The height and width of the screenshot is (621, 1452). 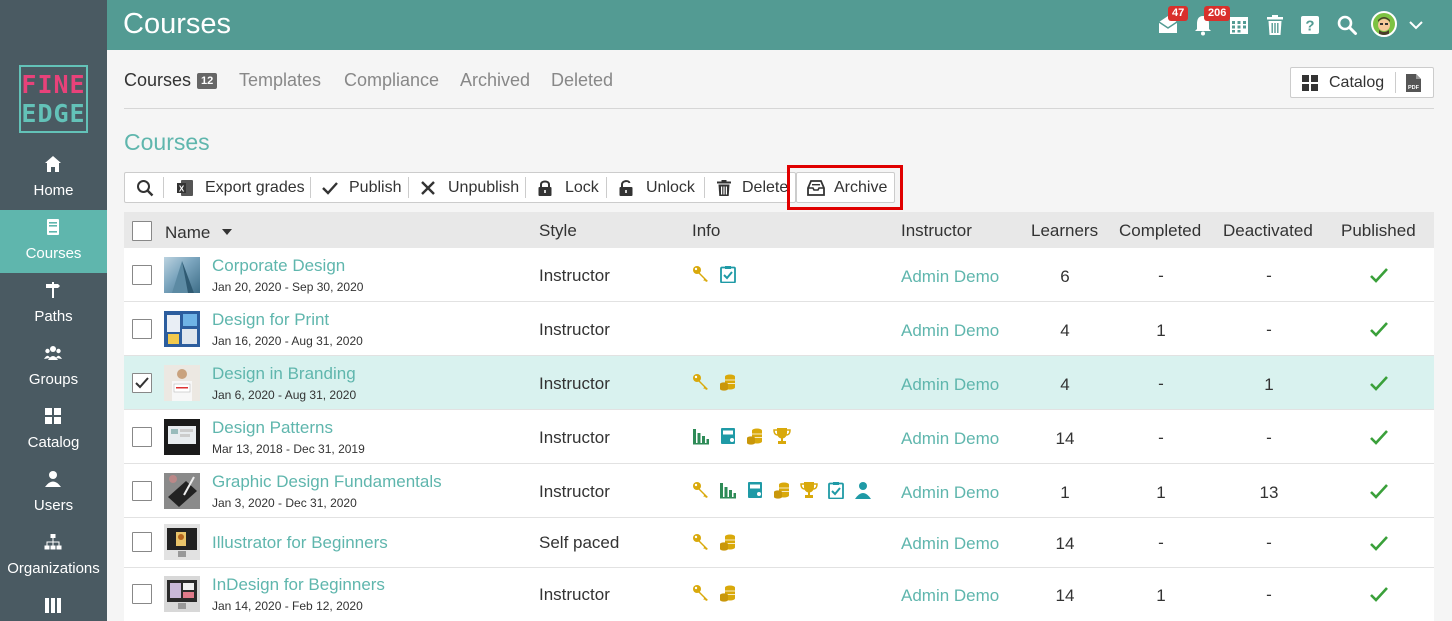 What do you see at coordinates (278, 266) in the screenshot?
I see `course-name-link: Corporate Design` at bounding box center [278, 266].